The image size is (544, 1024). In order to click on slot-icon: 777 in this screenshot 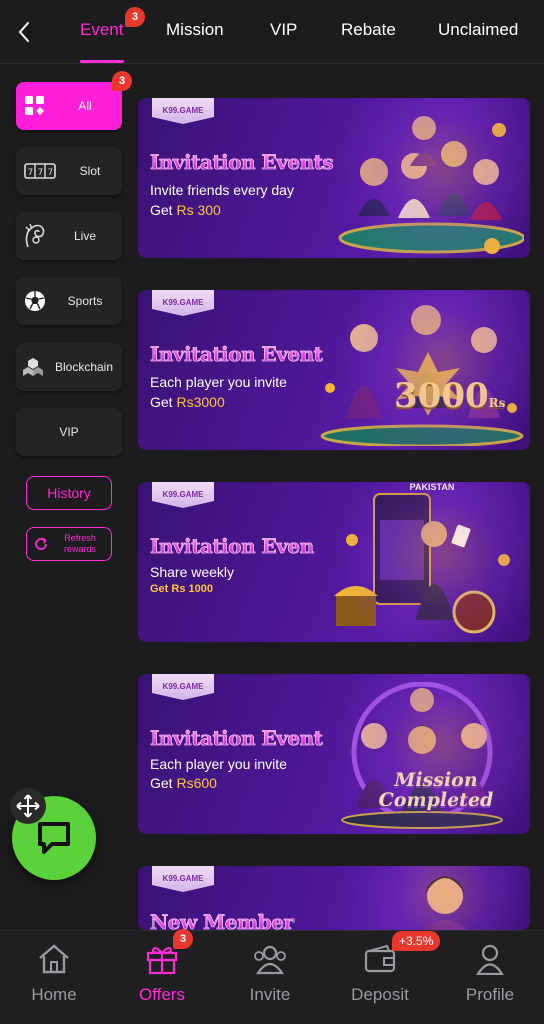, I will do `click(40, 171)`.